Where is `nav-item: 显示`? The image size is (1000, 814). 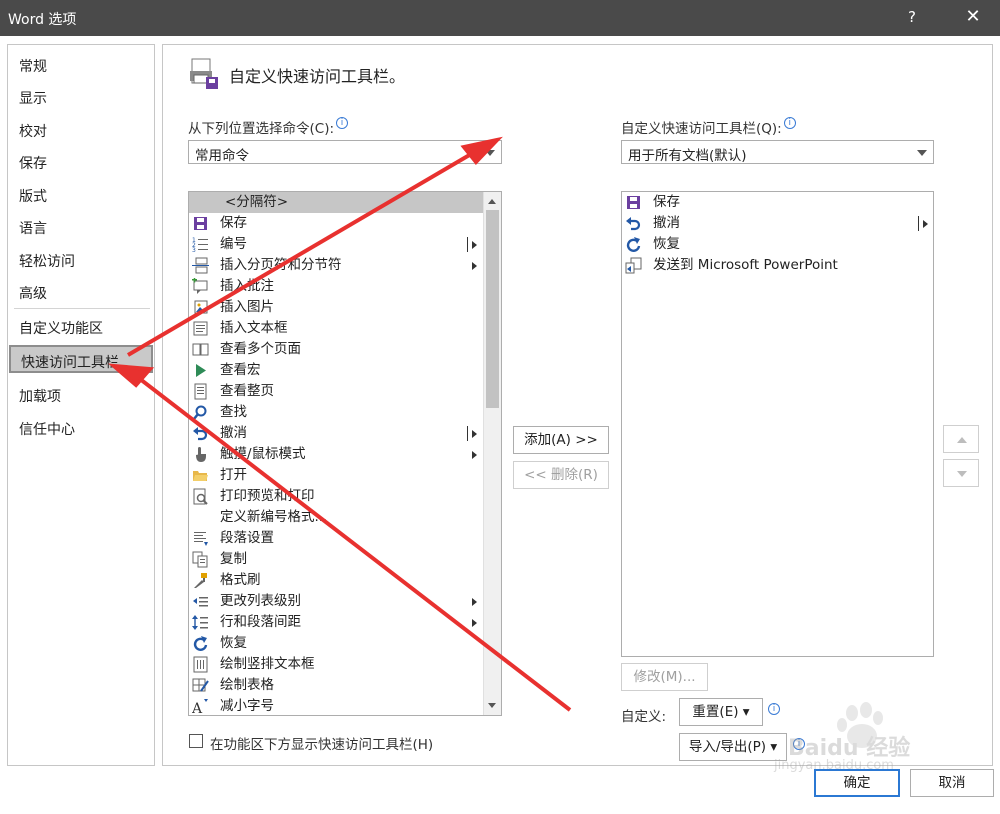
nav-item: 显示 is located at coordinates (81, 97).